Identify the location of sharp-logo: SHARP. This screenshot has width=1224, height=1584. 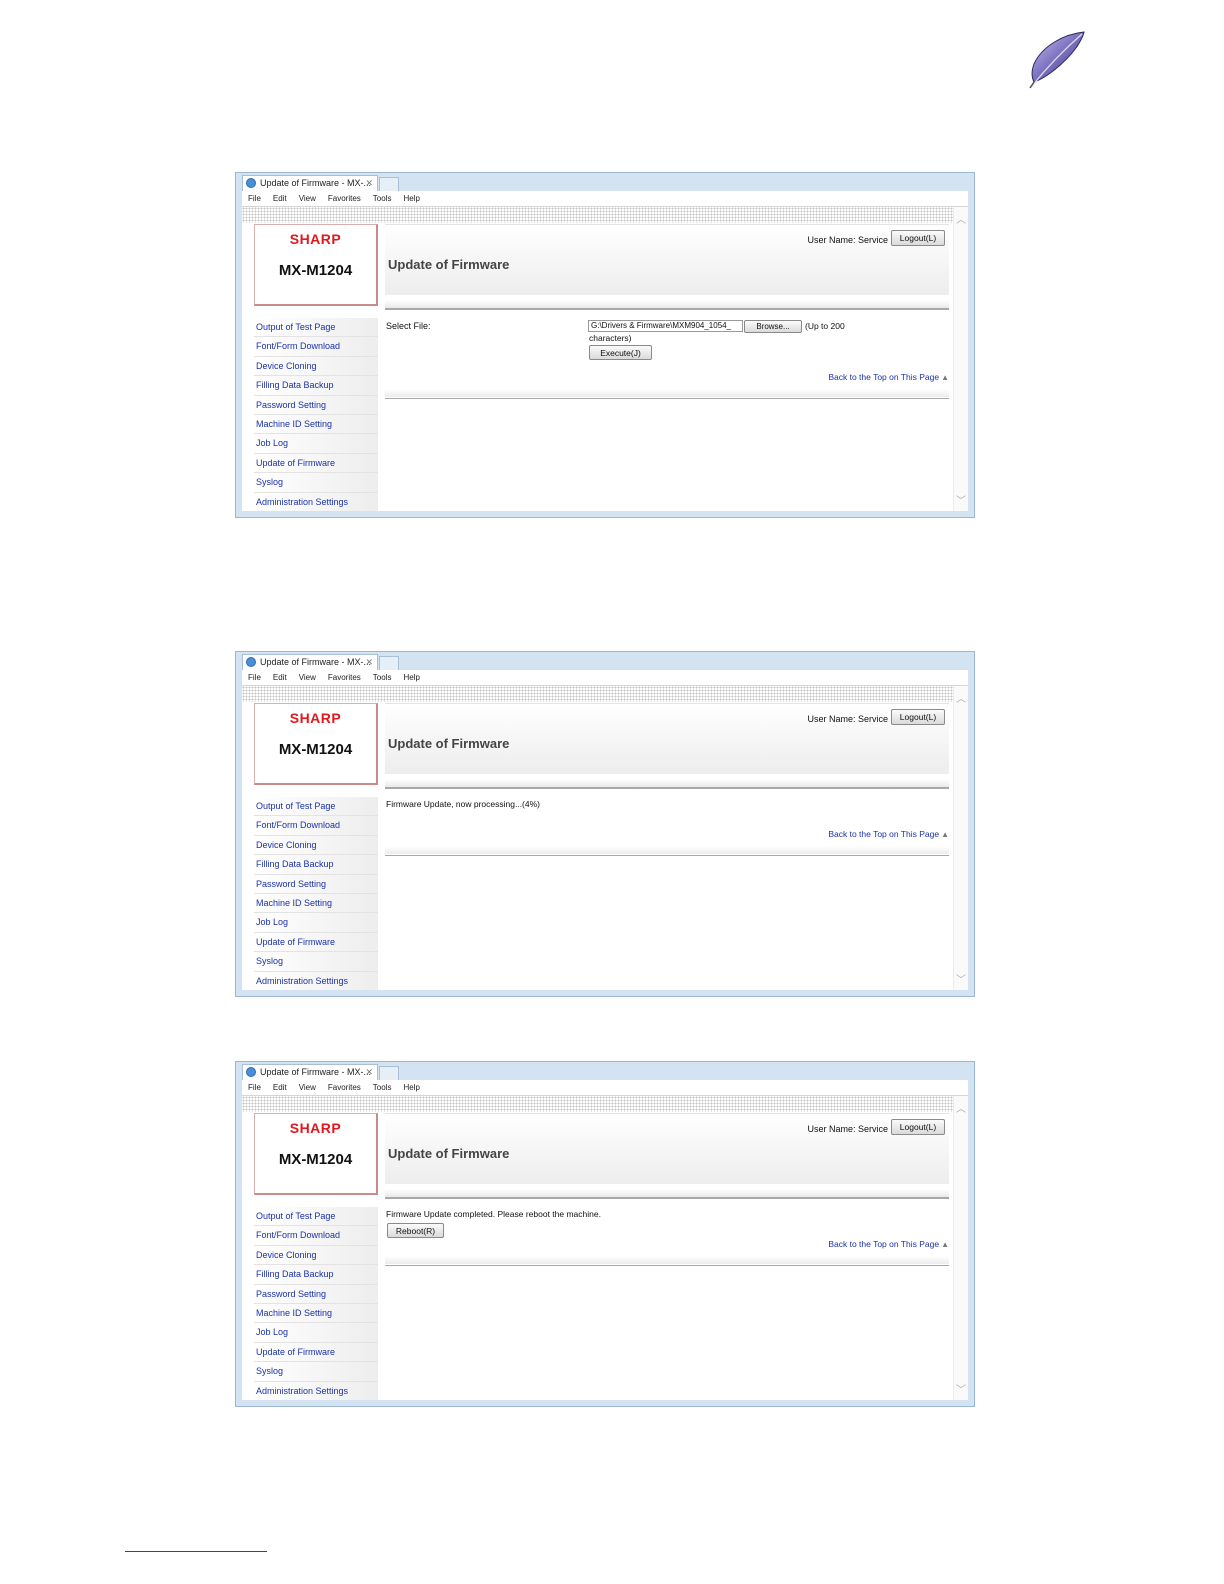
(315, 239).